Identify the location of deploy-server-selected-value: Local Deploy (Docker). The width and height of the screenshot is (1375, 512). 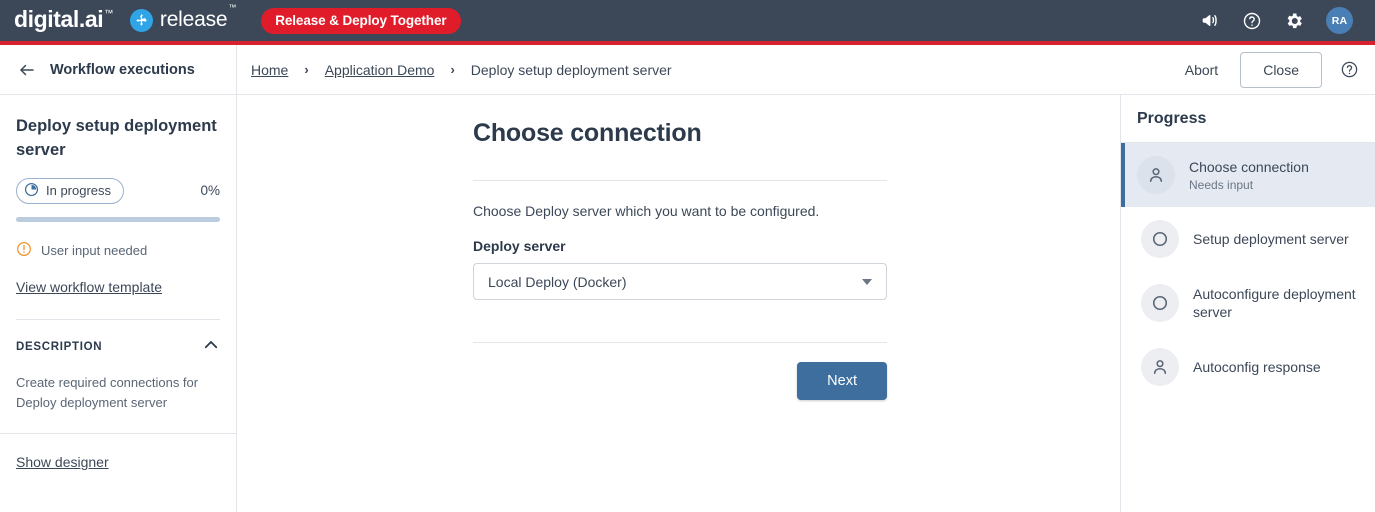
(557, 281).